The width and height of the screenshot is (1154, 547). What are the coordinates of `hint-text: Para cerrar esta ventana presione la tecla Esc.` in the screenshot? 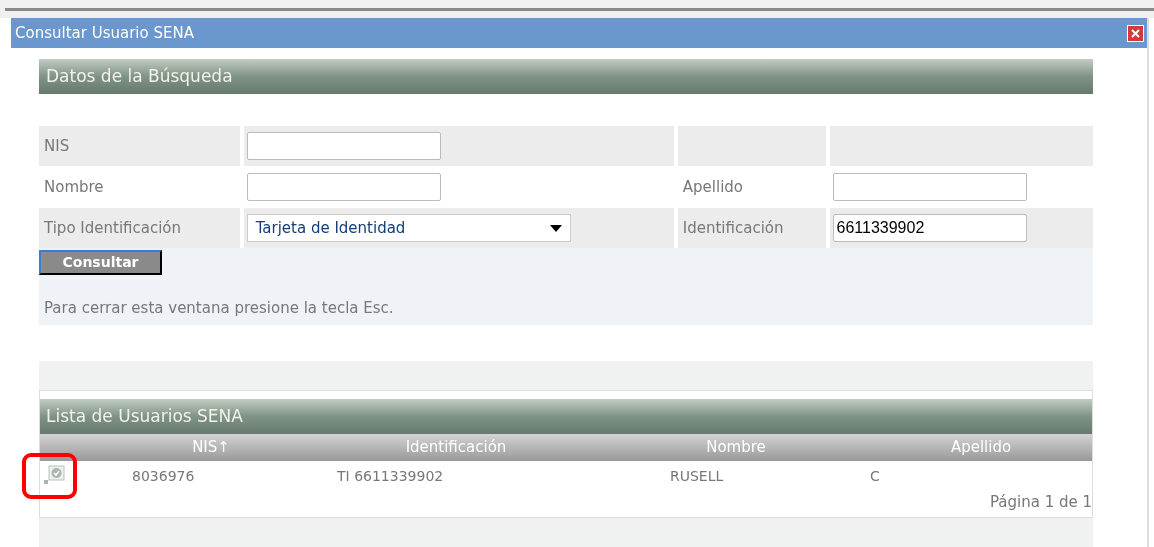 It's located at (219, 308).